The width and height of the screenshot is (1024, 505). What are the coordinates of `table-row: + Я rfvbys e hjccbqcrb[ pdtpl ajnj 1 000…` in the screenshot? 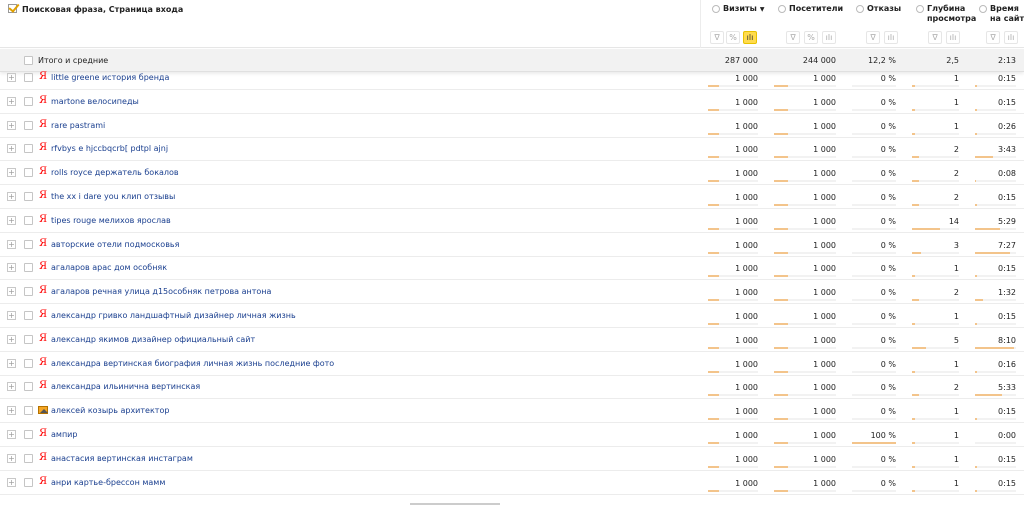 It's located at (512, 149).